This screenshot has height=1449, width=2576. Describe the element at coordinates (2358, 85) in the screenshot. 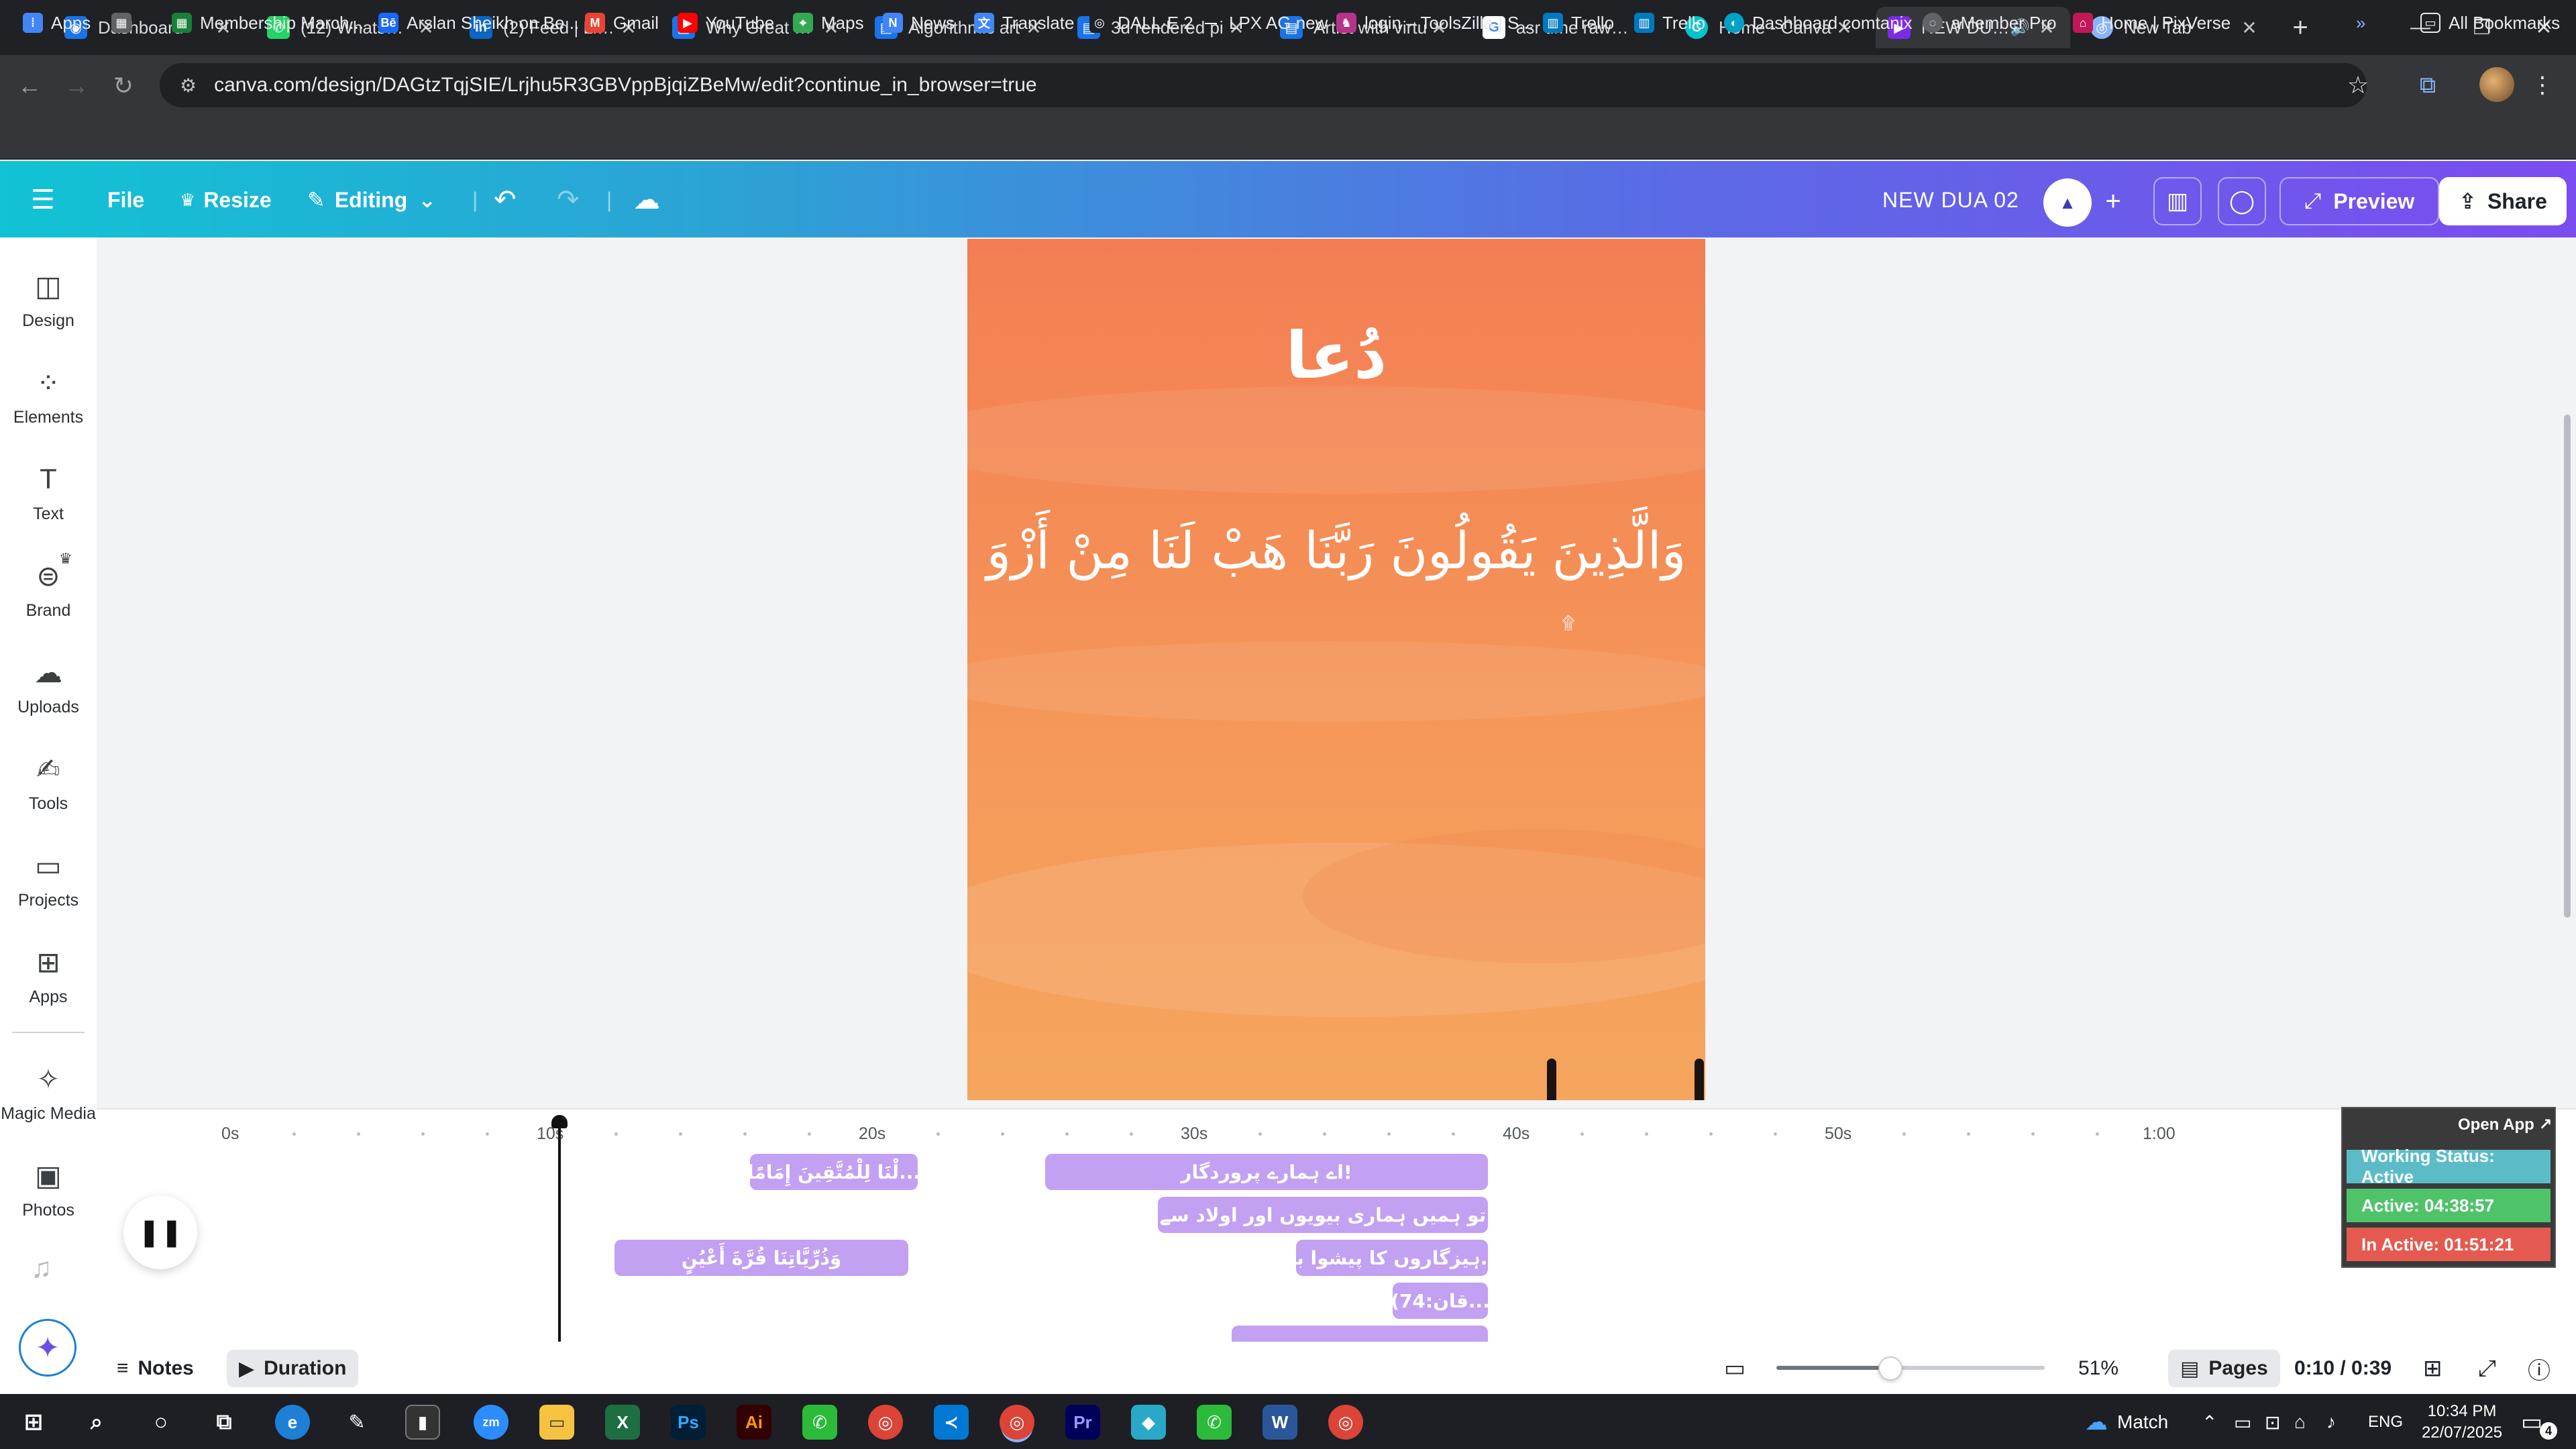

I see `bookmark-star-icon: ☆` at that location.